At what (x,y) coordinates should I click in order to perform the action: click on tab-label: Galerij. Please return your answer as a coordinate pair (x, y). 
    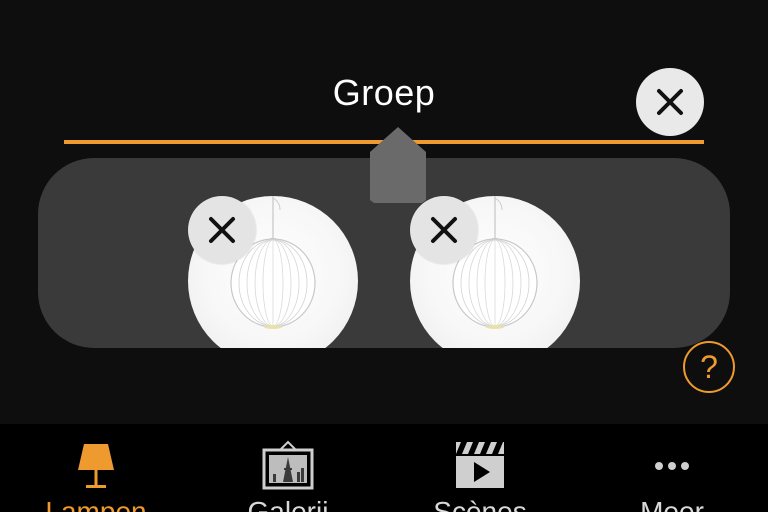
    Looking at the image, I should click on (288, 504).